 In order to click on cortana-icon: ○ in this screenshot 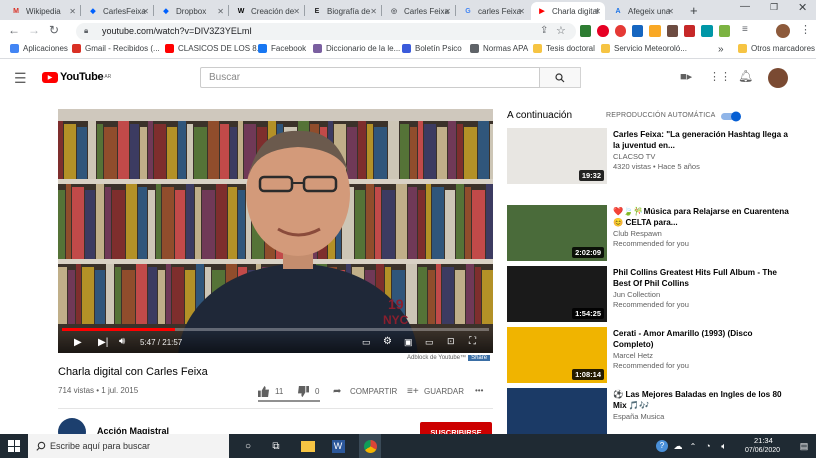, I will do `click(248, 446)`.